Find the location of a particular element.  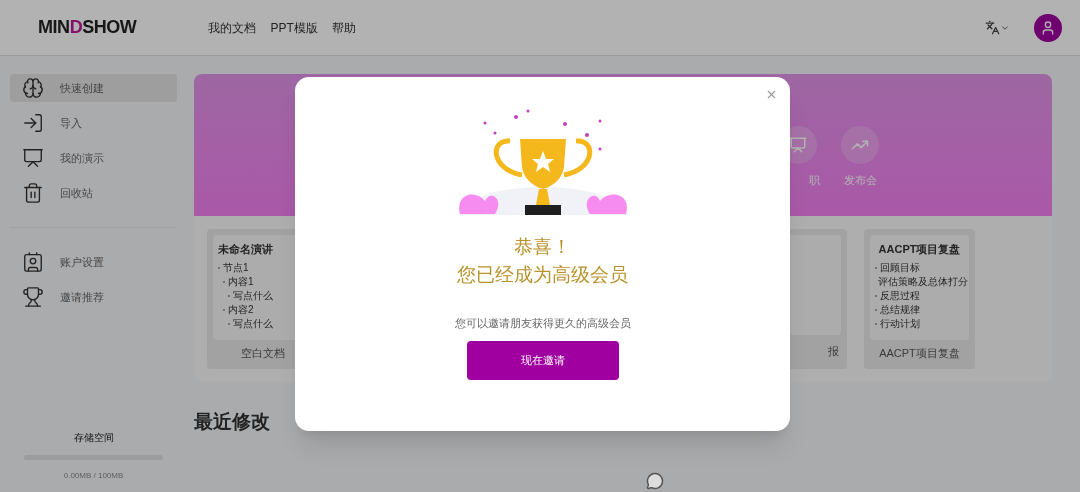

trash-icon is located at coordinates (33, 193).